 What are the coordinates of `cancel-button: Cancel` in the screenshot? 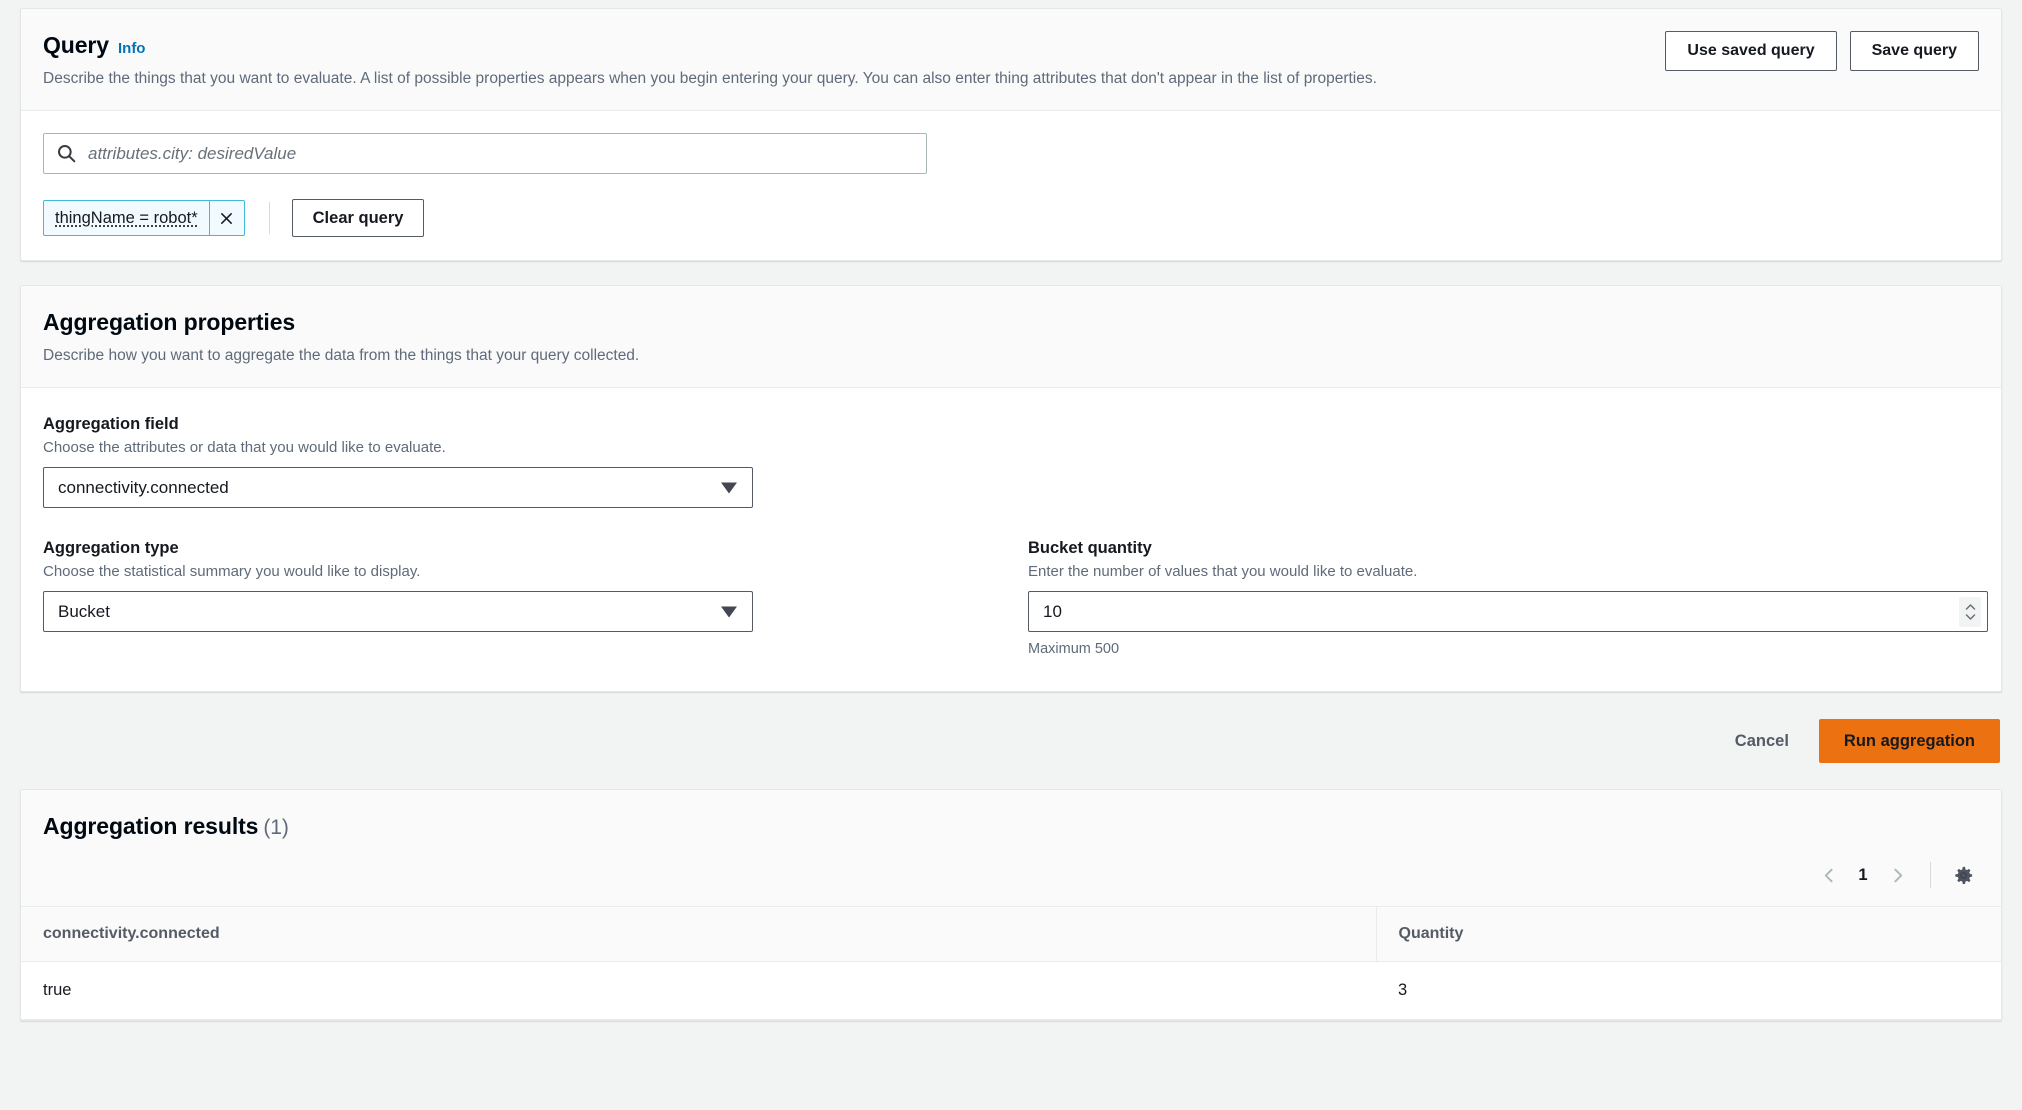 It's located at (1762, 741).